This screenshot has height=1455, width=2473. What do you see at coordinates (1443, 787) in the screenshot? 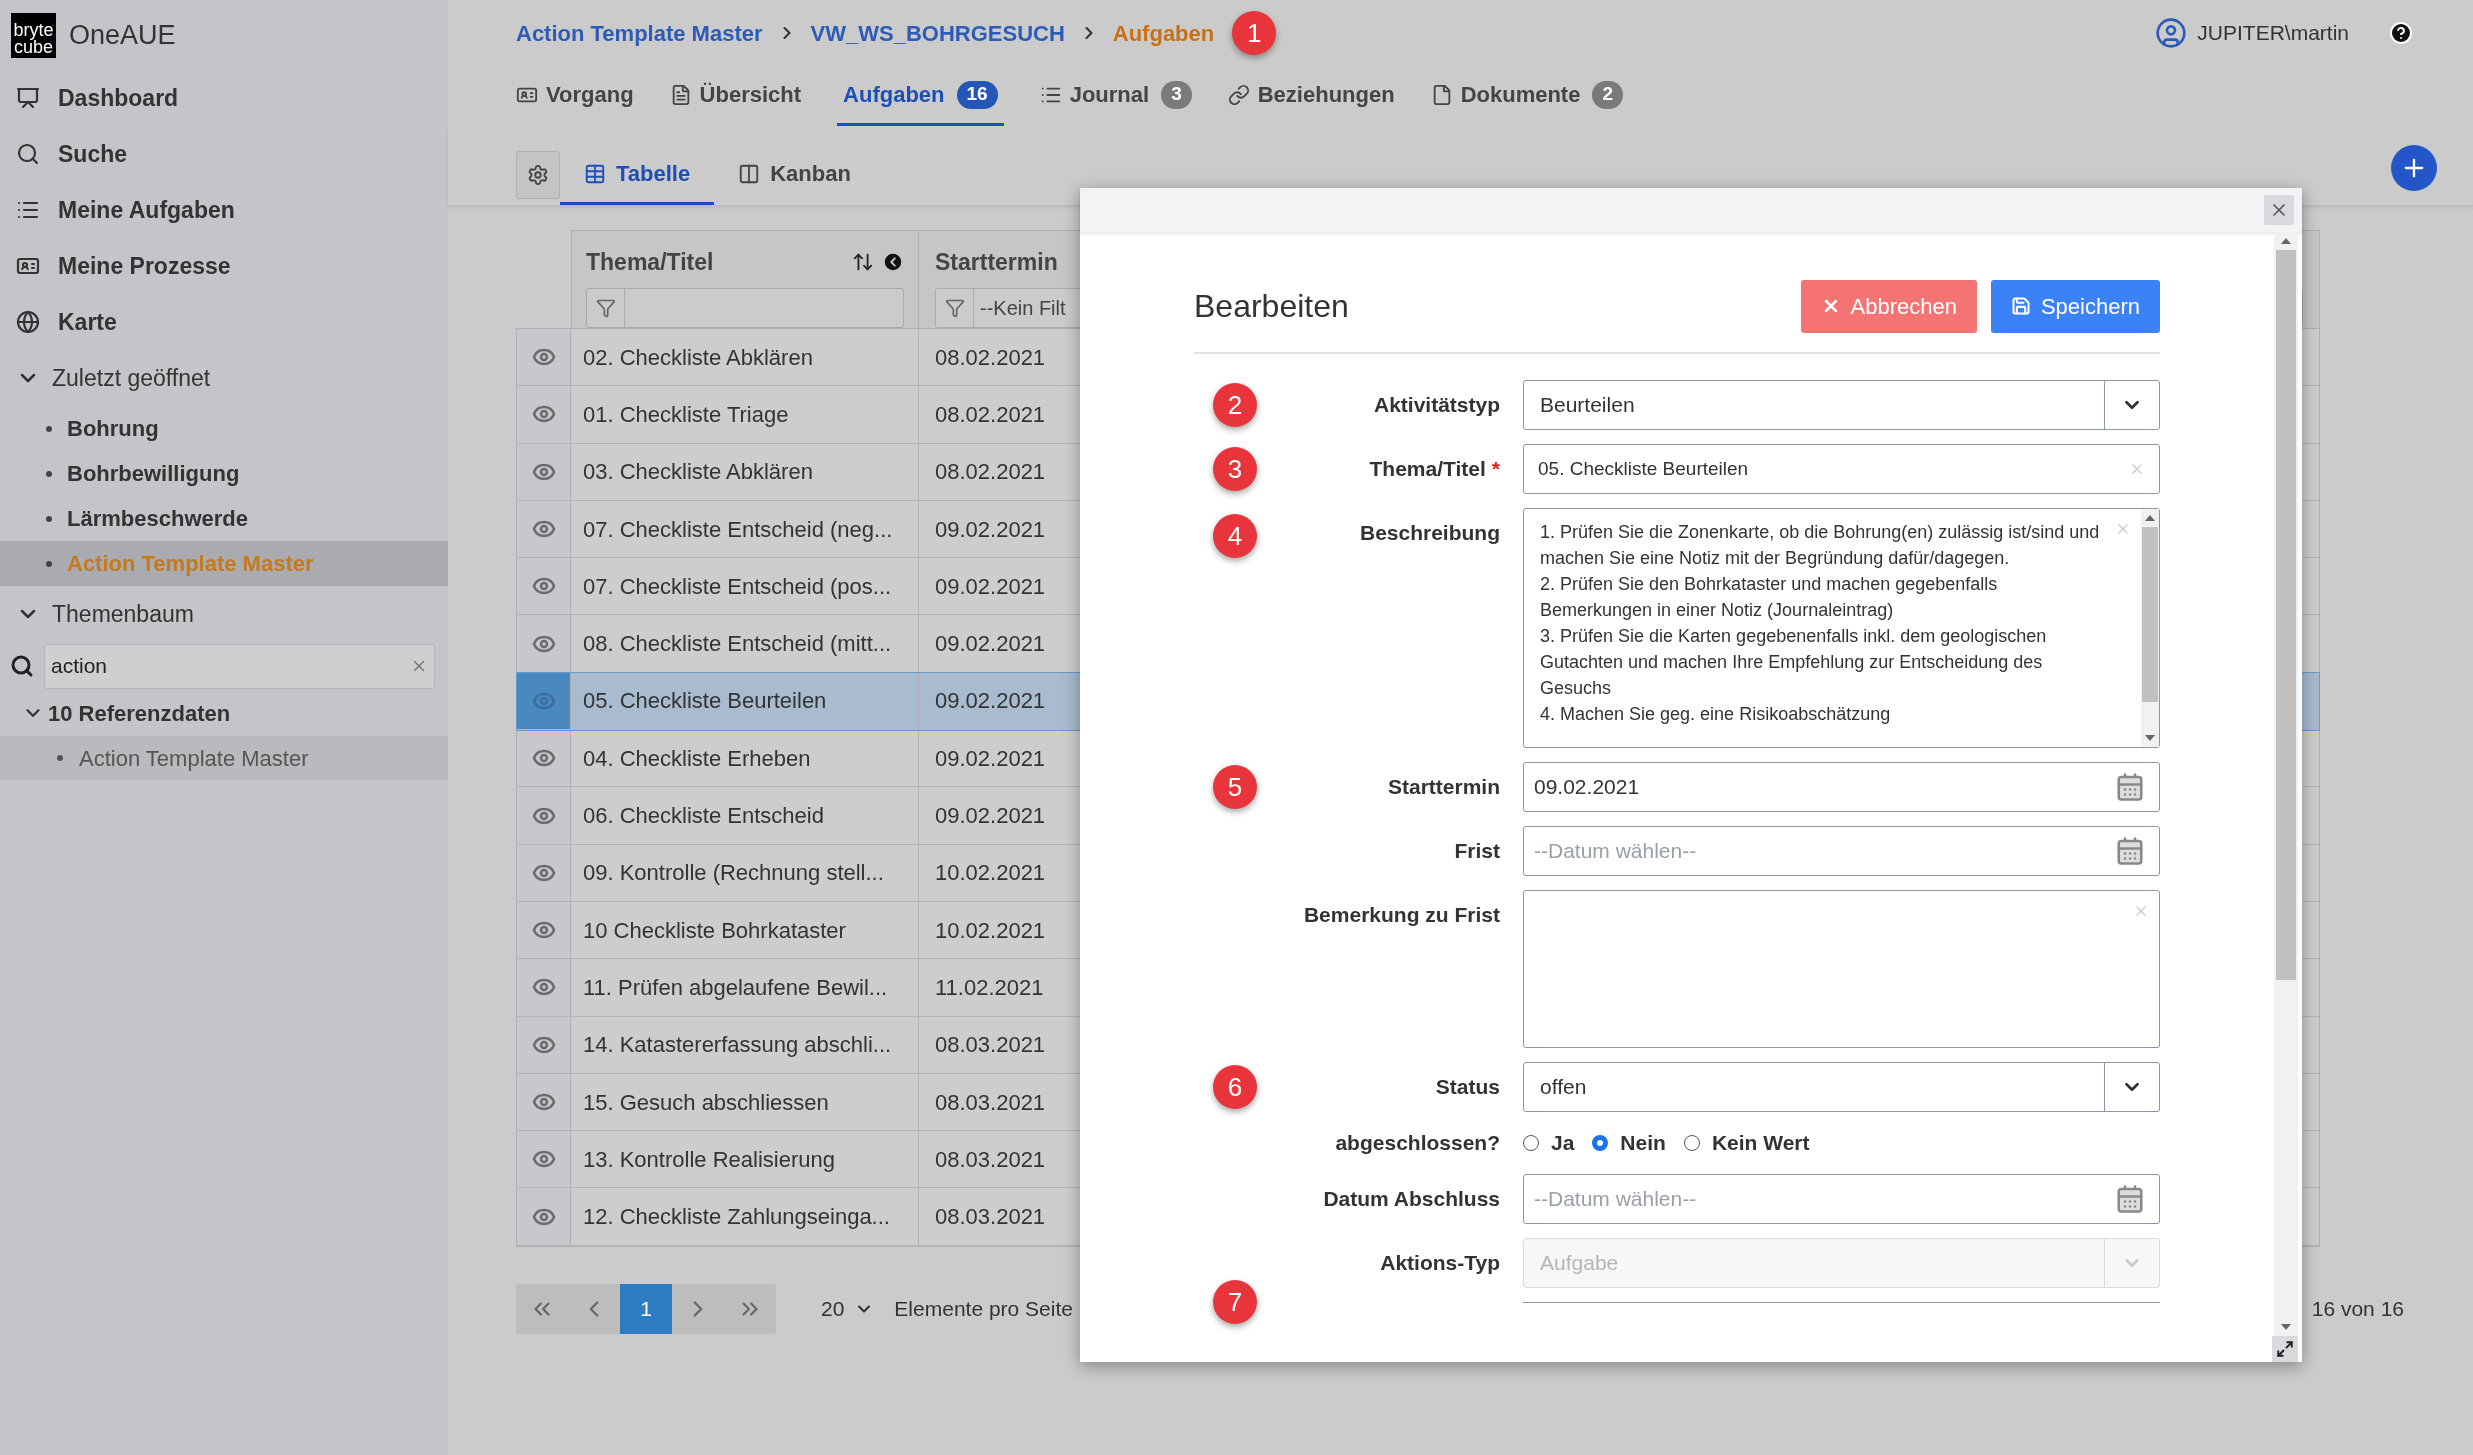
I see `field-label: Starttermin` at bounding box center [1443, 787].